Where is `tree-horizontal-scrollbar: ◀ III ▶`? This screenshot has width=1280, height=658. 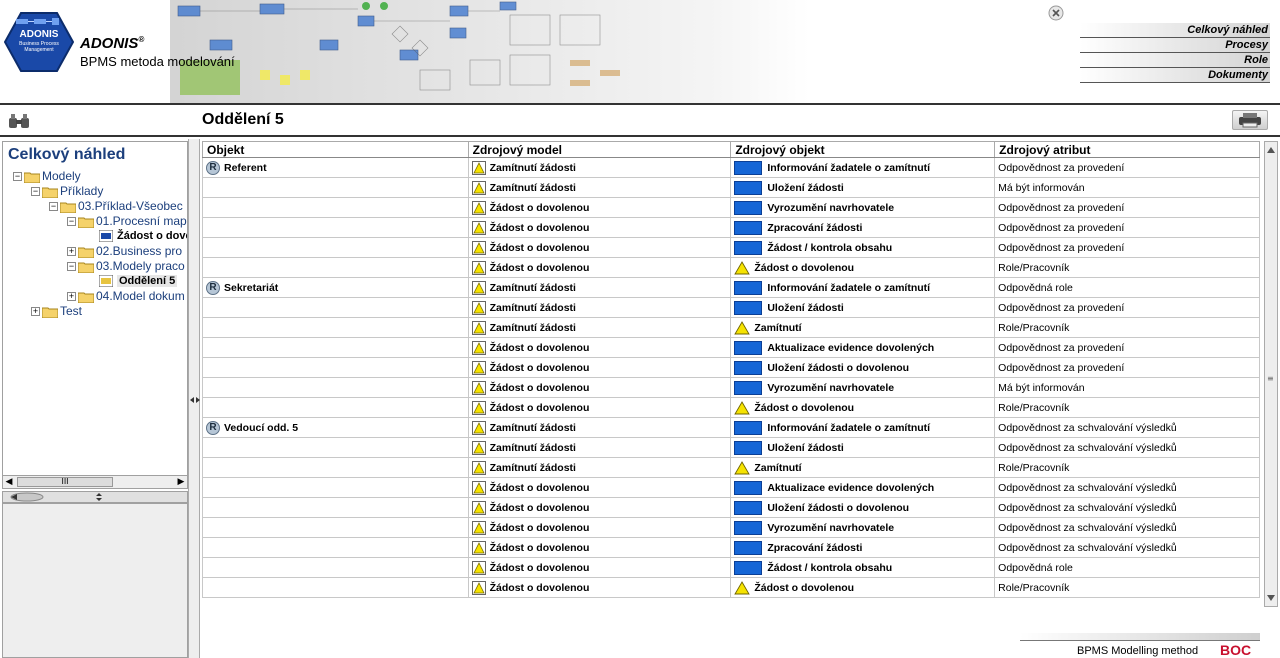 tree-horizontal-scrollbar: ◀ III ▶ is located at coordinates (95, 482).